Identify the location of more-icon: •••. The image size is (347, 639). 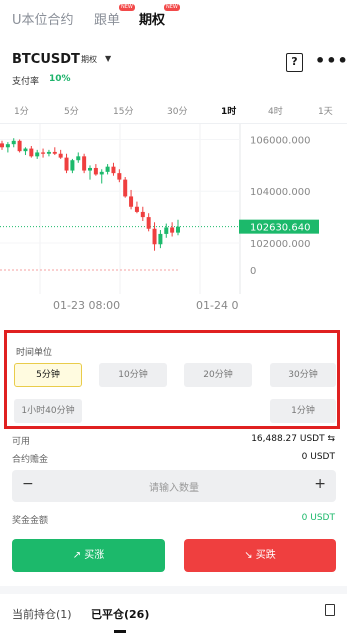
(331, 61).